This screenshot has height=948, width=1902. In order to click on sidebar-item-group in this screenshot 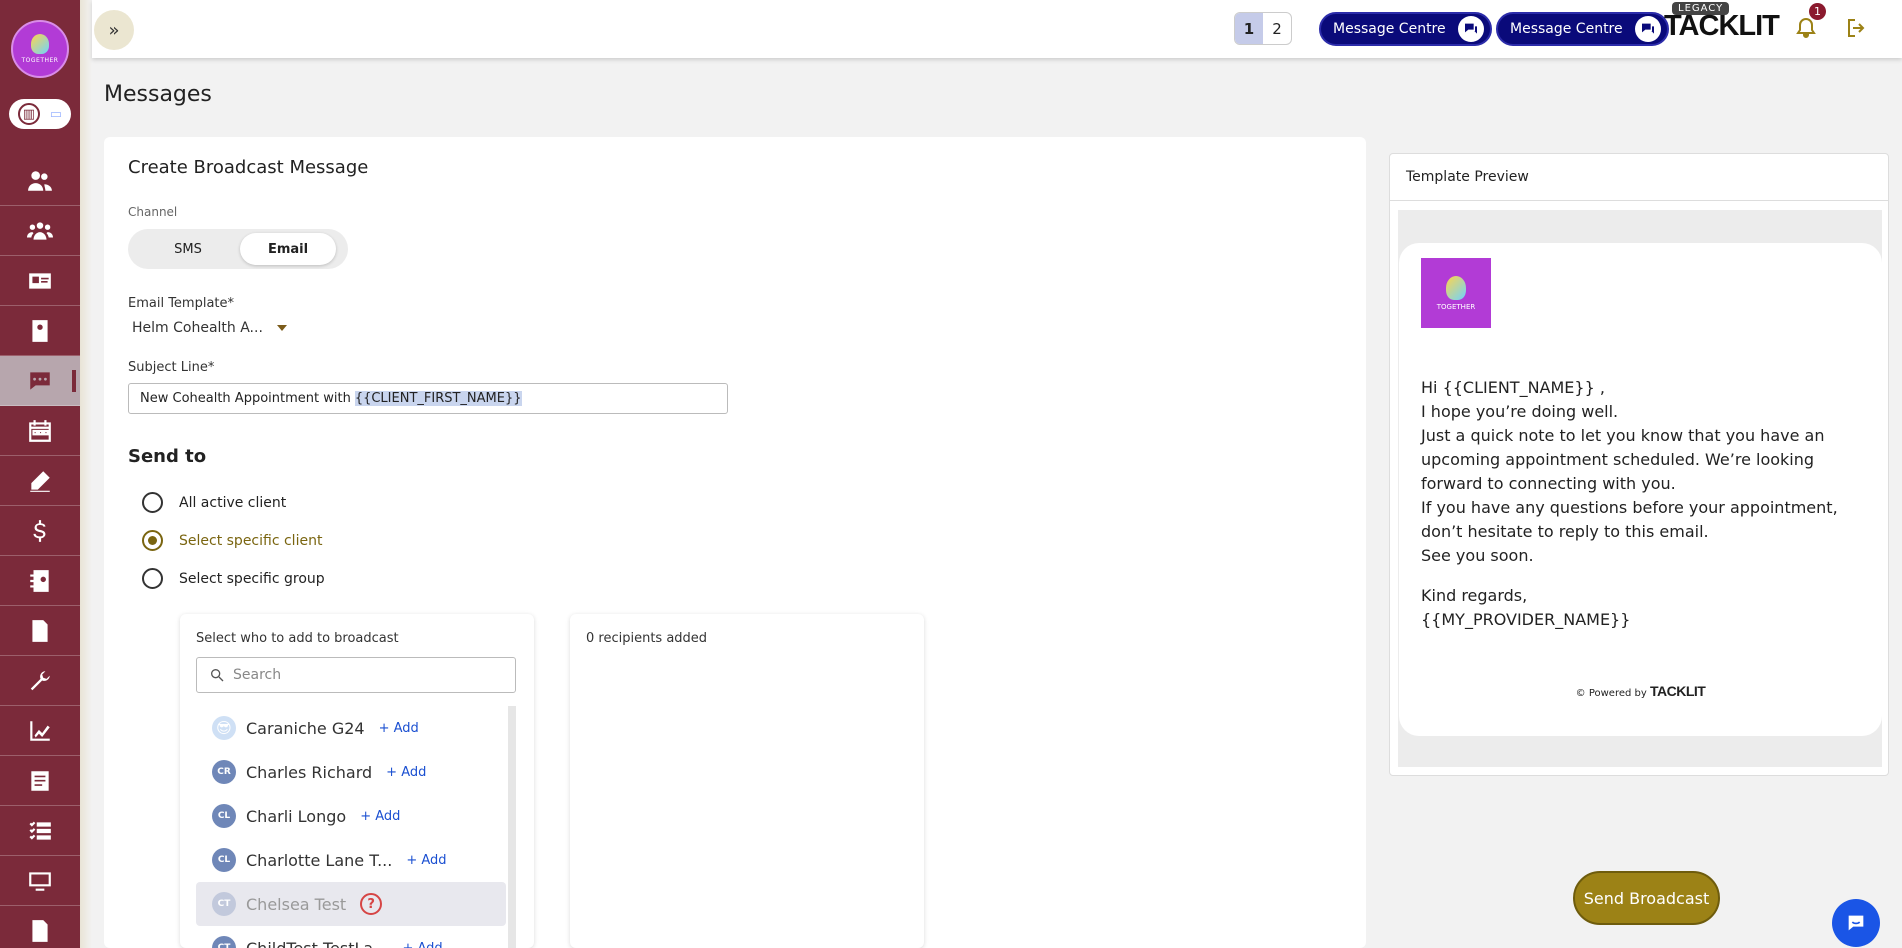, I will do `click(40, 231)`.